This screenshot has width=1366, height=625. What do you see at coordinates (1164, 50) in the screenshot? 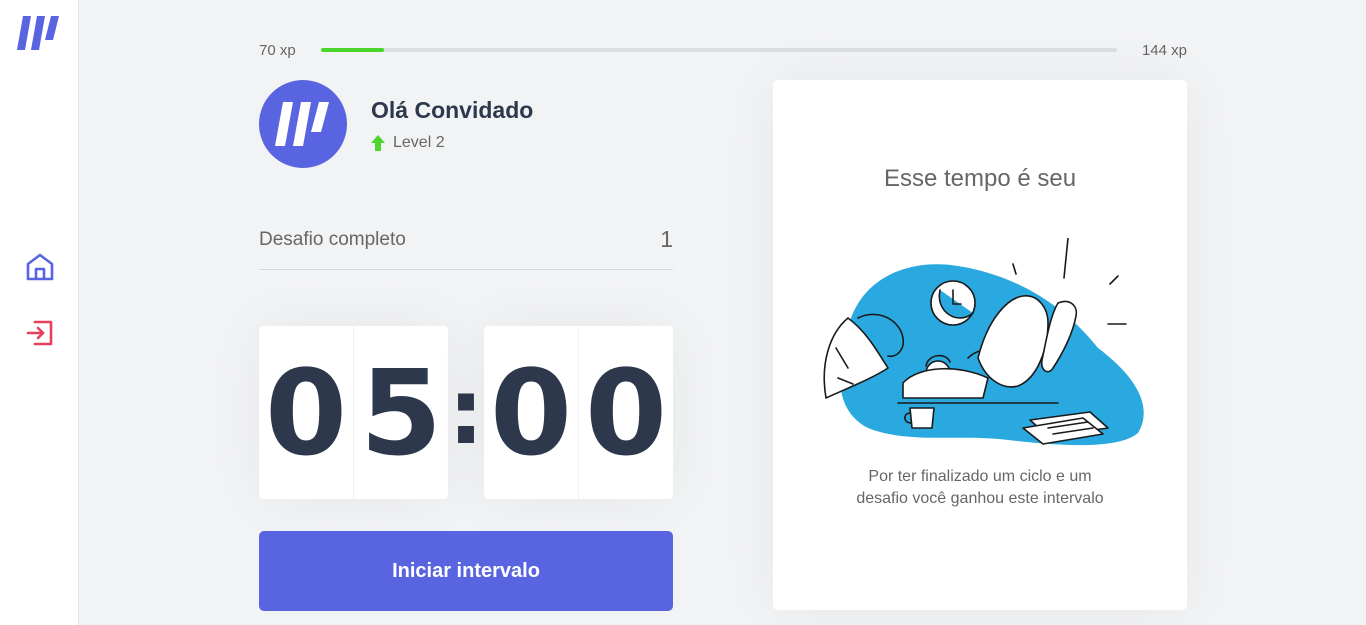
I see `next-level-xp-label: 144 xp` at bounding box center [1164, 50].